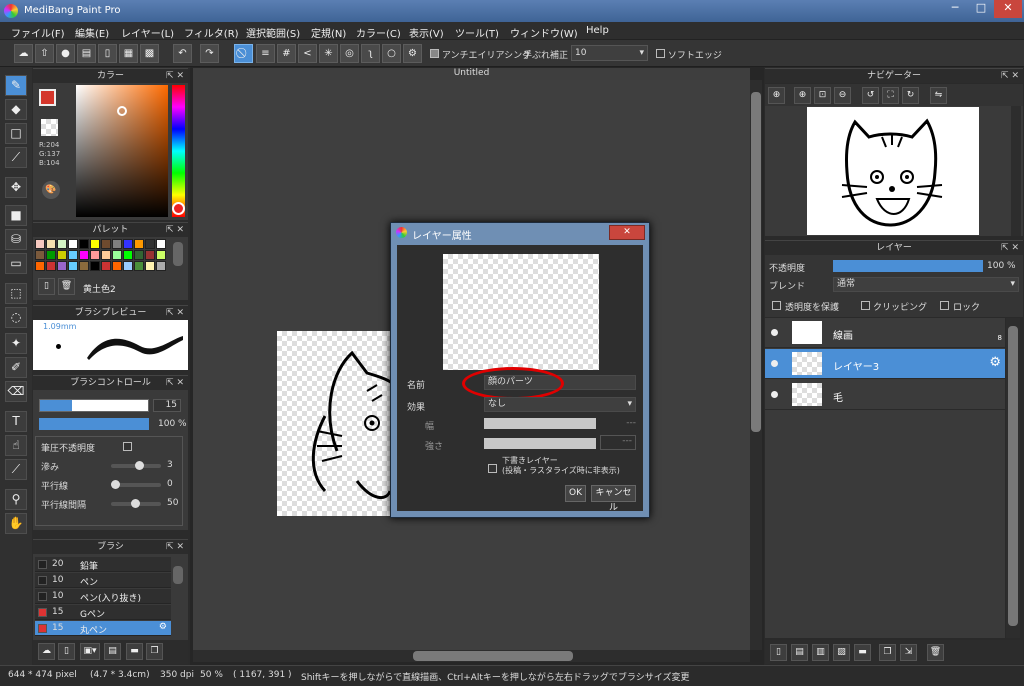 This screenshot has height=686, width=1024. I want to click on menu-window: ウィンドウ(W), so click(544, 32).